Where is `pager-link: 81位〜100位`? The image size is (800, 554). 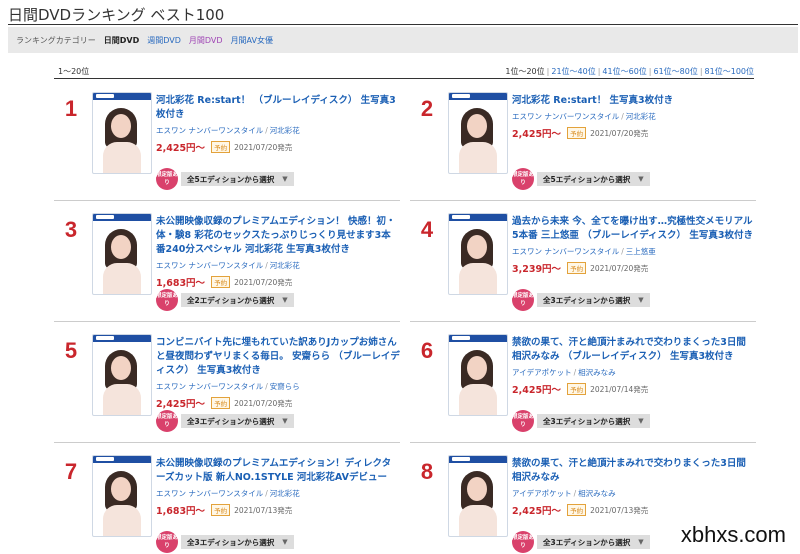 pager-link: 81位〜100位 is located at coordinates (729, 71).